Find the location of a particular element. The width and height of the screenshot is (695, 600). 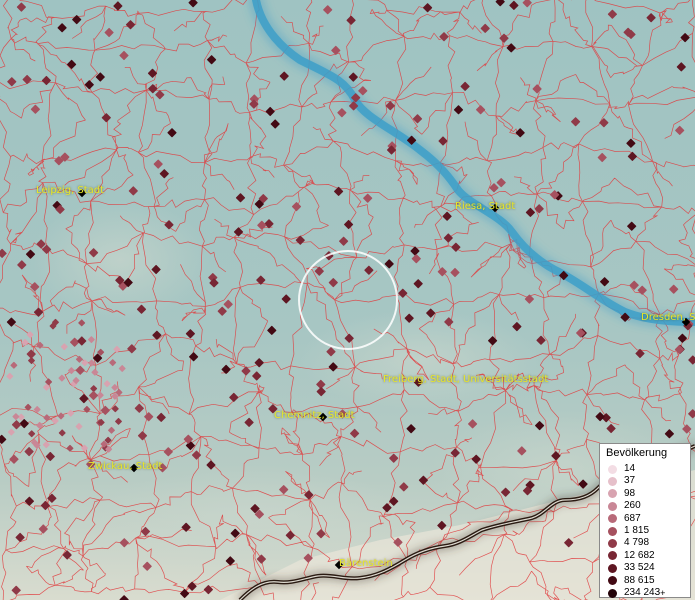

city-label: Bärenstein is located at coordinates (366, 563).